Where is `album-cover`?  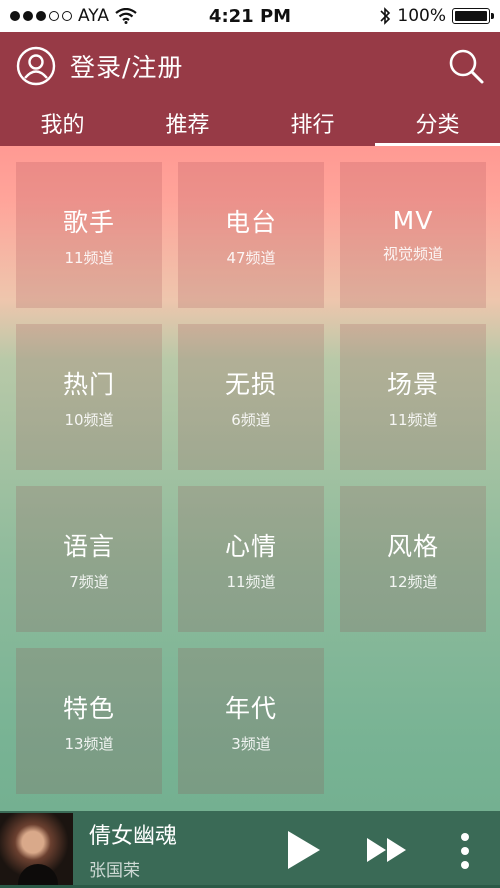
album-cover is located at coordinates (36, 849).